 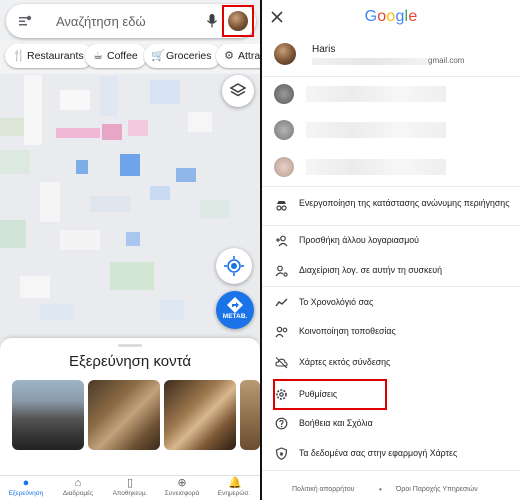 I want to click on layers-button, so click(x=238, y=91).